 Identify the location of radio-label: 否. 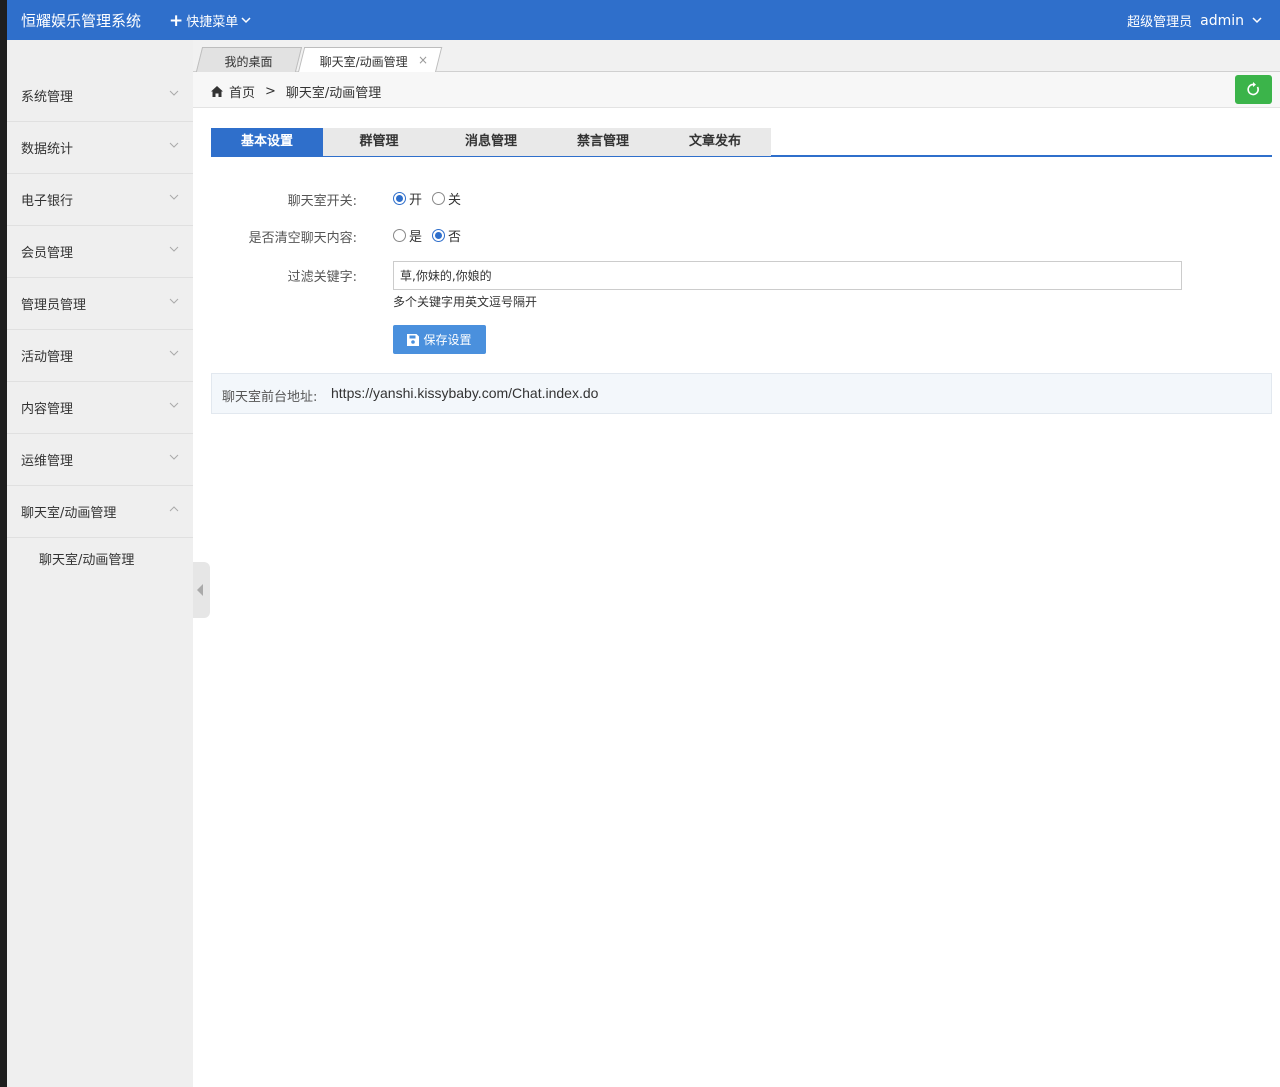
(455, 237).